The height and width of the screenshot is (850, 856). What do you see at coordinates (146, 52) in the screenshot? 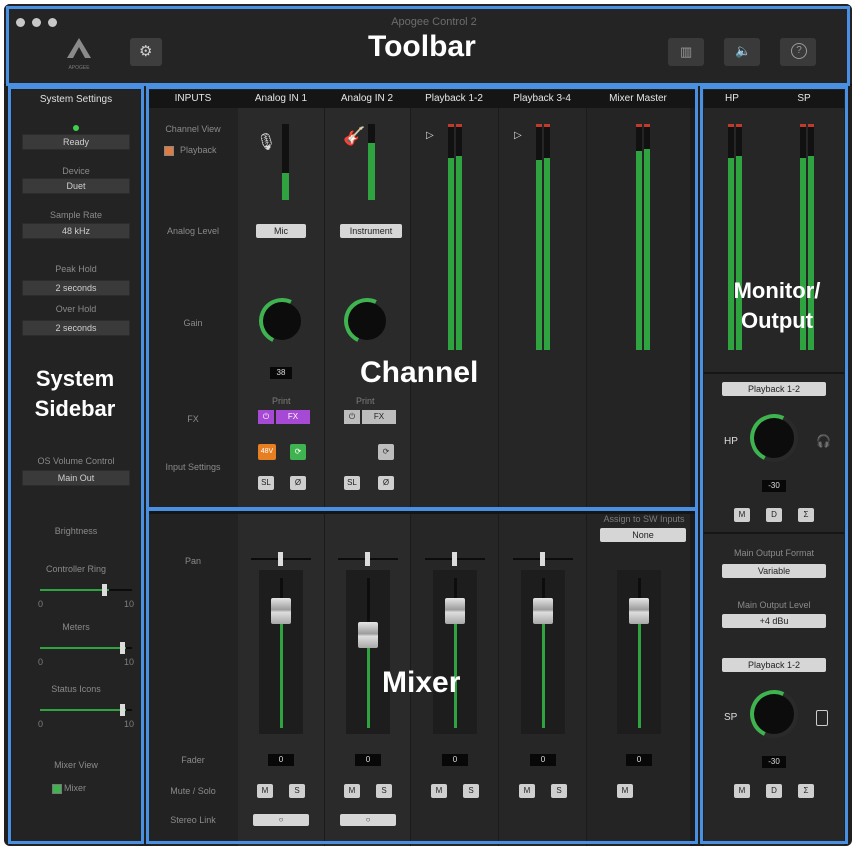
I see `settings-button: ⚙` at bounding box center [146, 52].